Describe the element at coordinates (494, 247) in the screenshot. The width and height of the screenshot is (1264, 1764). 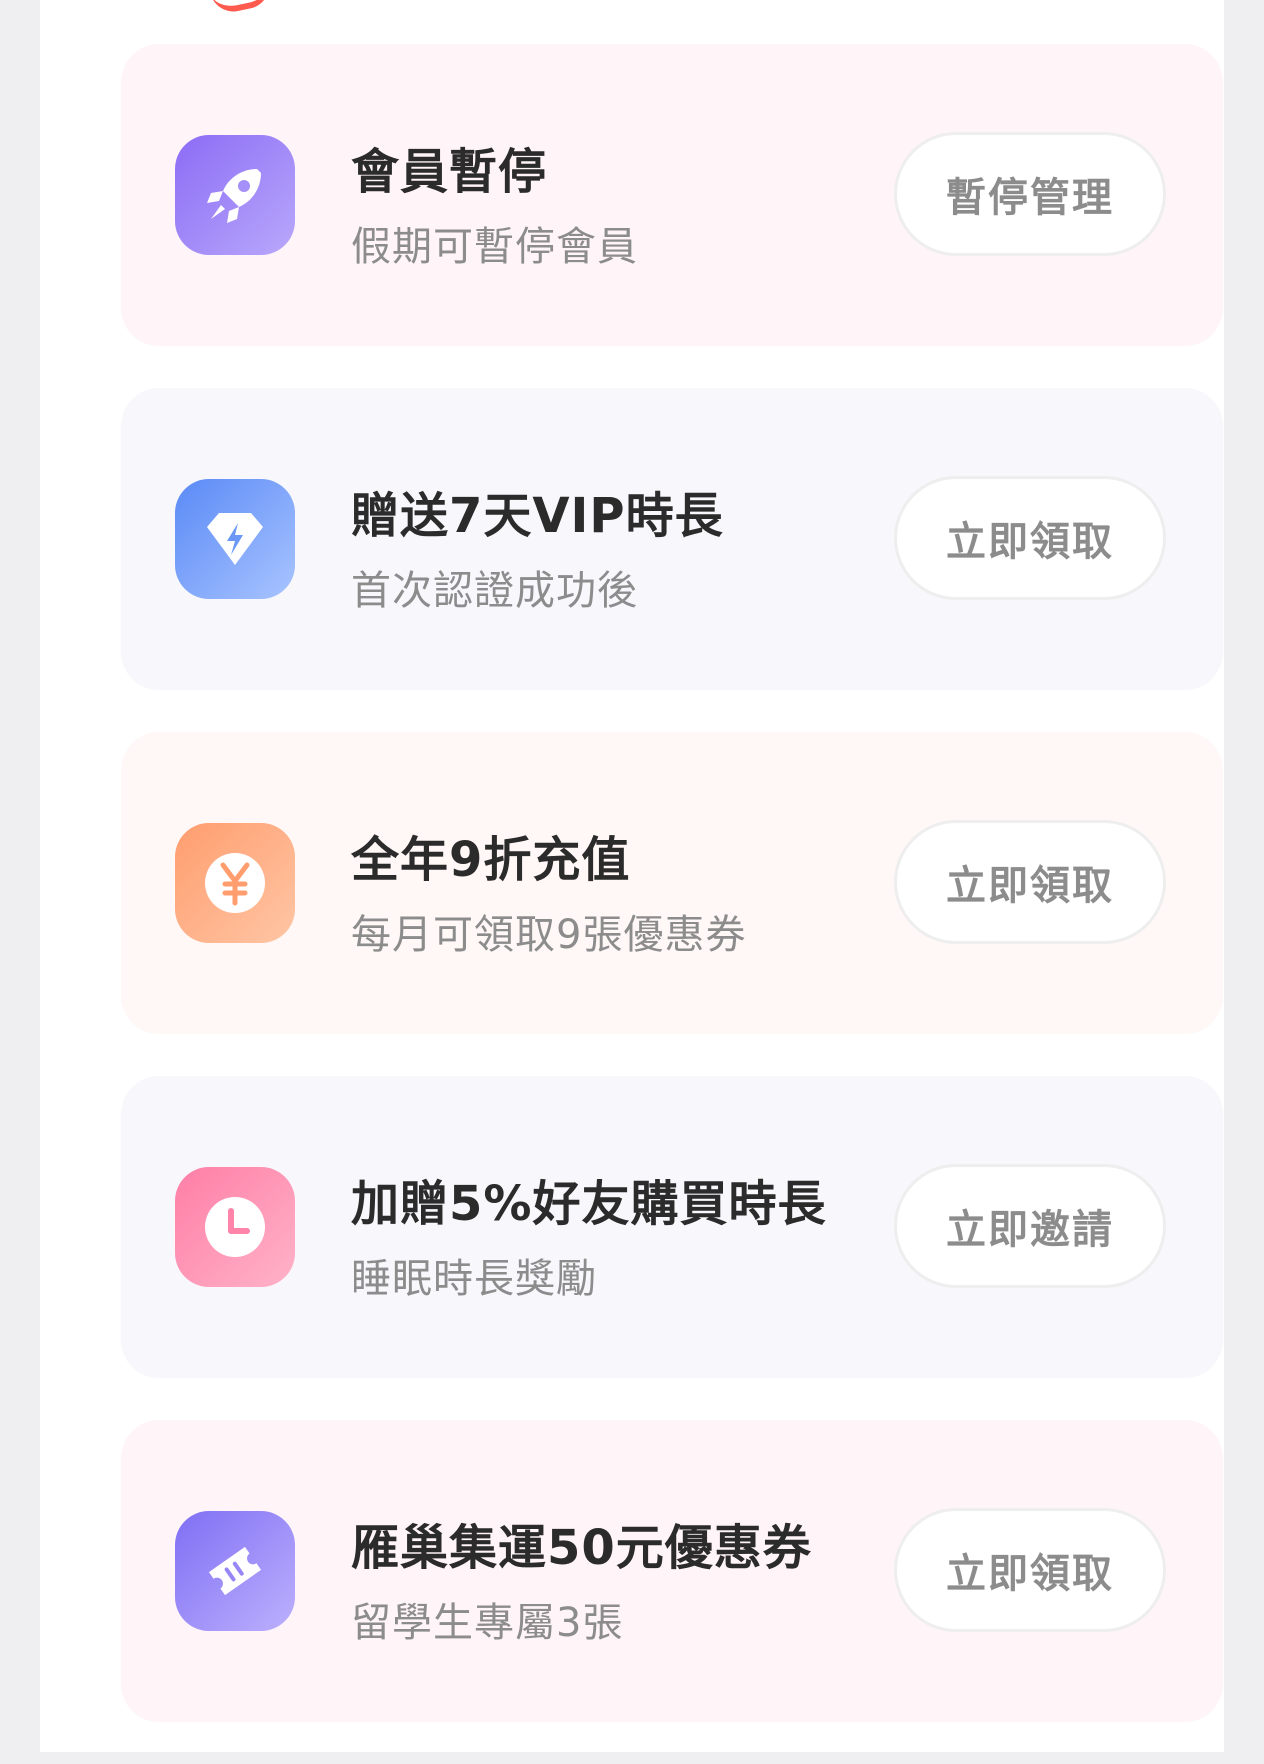
I see `benefit-subtitle: 假期可暫停會員` at that location.